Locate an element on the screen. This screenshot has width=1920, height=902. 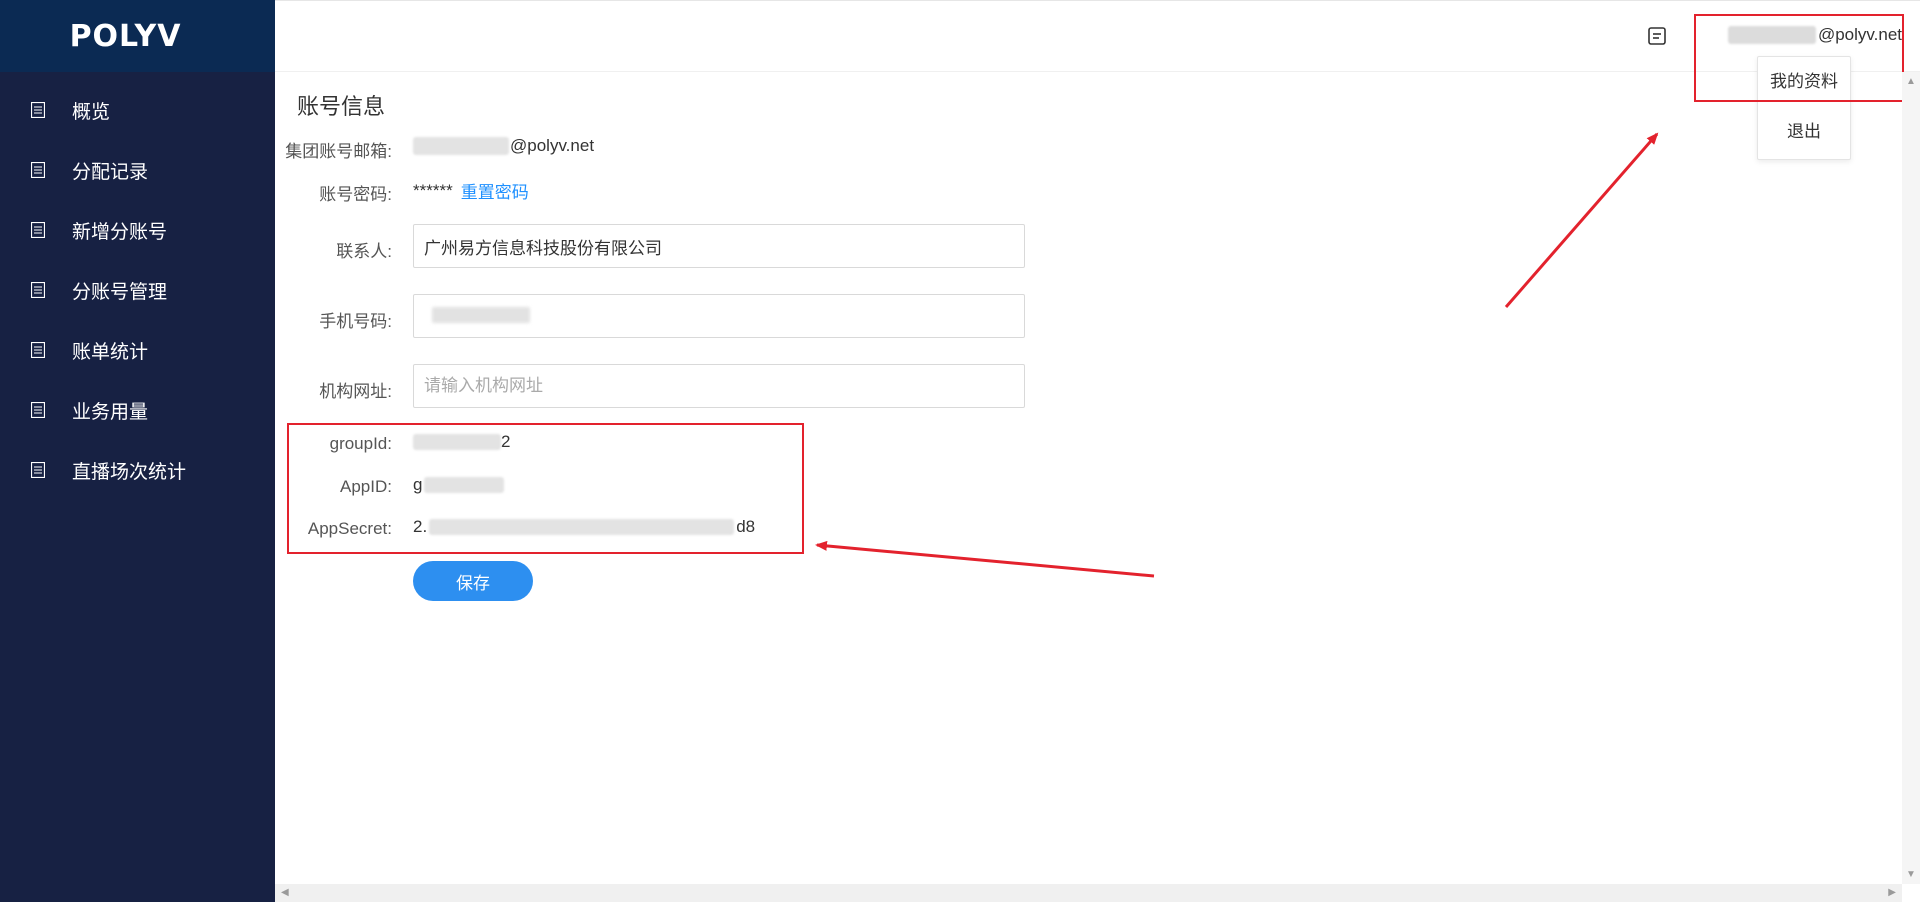
sidebar-item-allocation-records: 分配记录 is located at coordinates (137, 170).